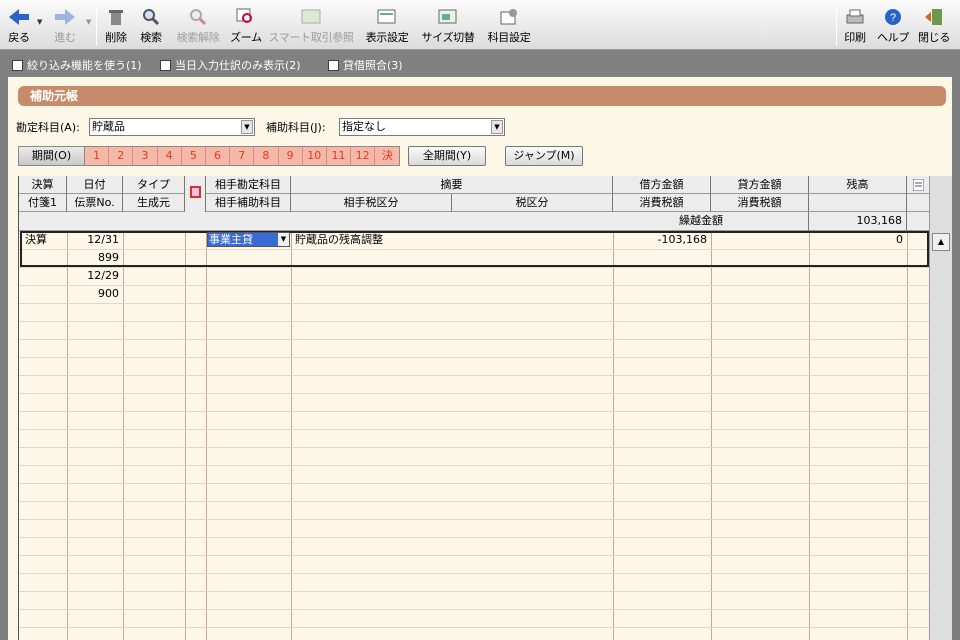  What do you see at coordinates (116, 25) in the screenshot?
I see `delete-button: 削除` at bounding box center [116, 25].